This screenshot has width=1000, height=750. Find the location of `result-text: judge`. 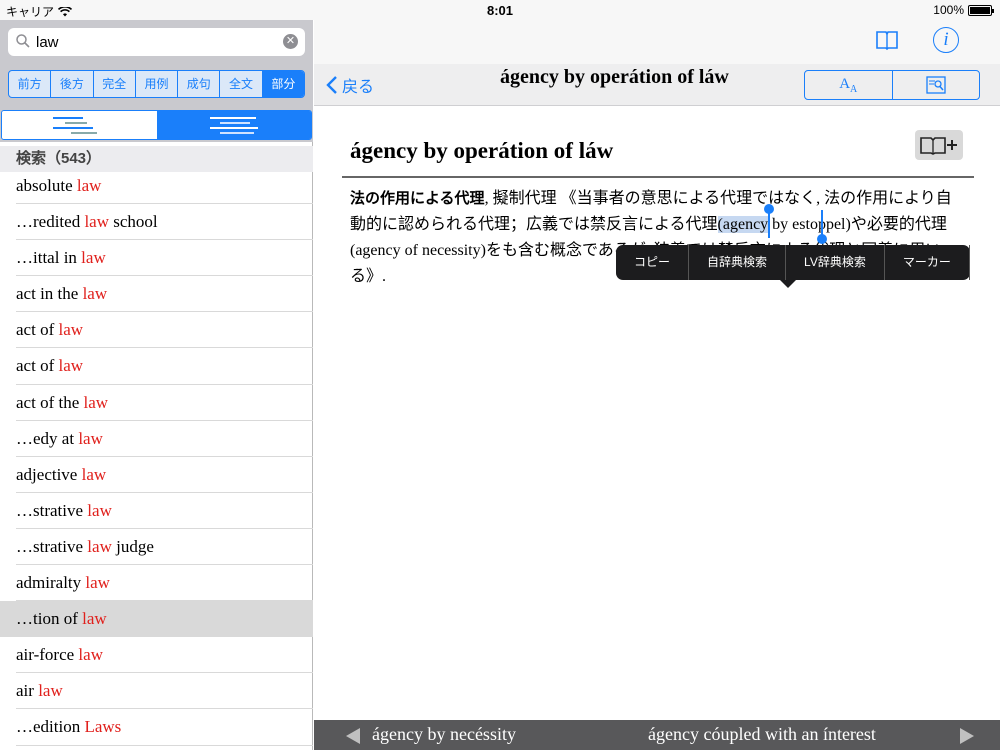

result-text: judge is located at coordinates (132, 546).